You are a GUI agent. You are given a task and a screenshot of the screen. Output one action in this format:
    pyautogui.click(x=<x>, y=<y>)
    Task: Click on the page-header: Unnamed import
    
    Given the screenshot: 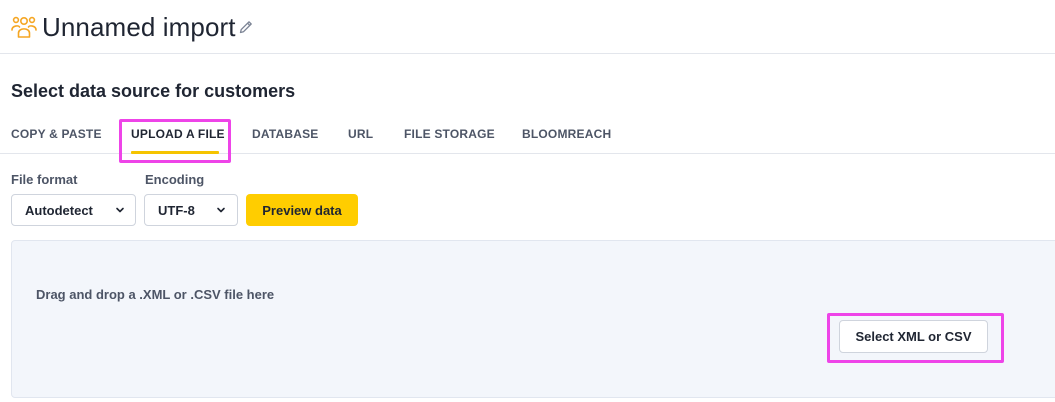 What is the action you would take?
    pyautogui.click(x=527, y=27)
    